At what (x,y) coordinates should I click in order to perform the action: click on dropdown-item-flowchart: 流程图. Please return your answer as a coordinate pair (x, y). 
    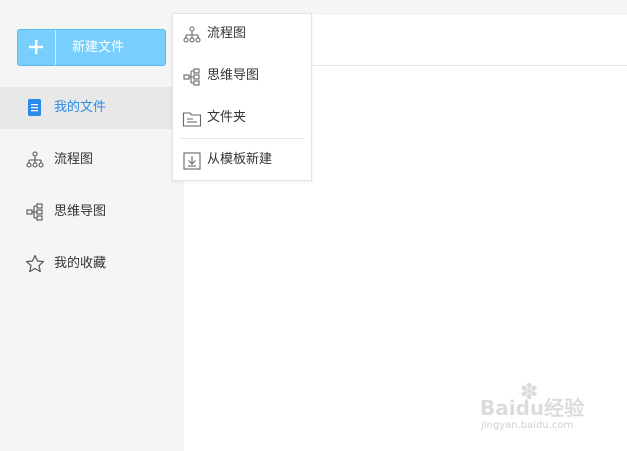
    Looking at the image, I should click on (242, 34).